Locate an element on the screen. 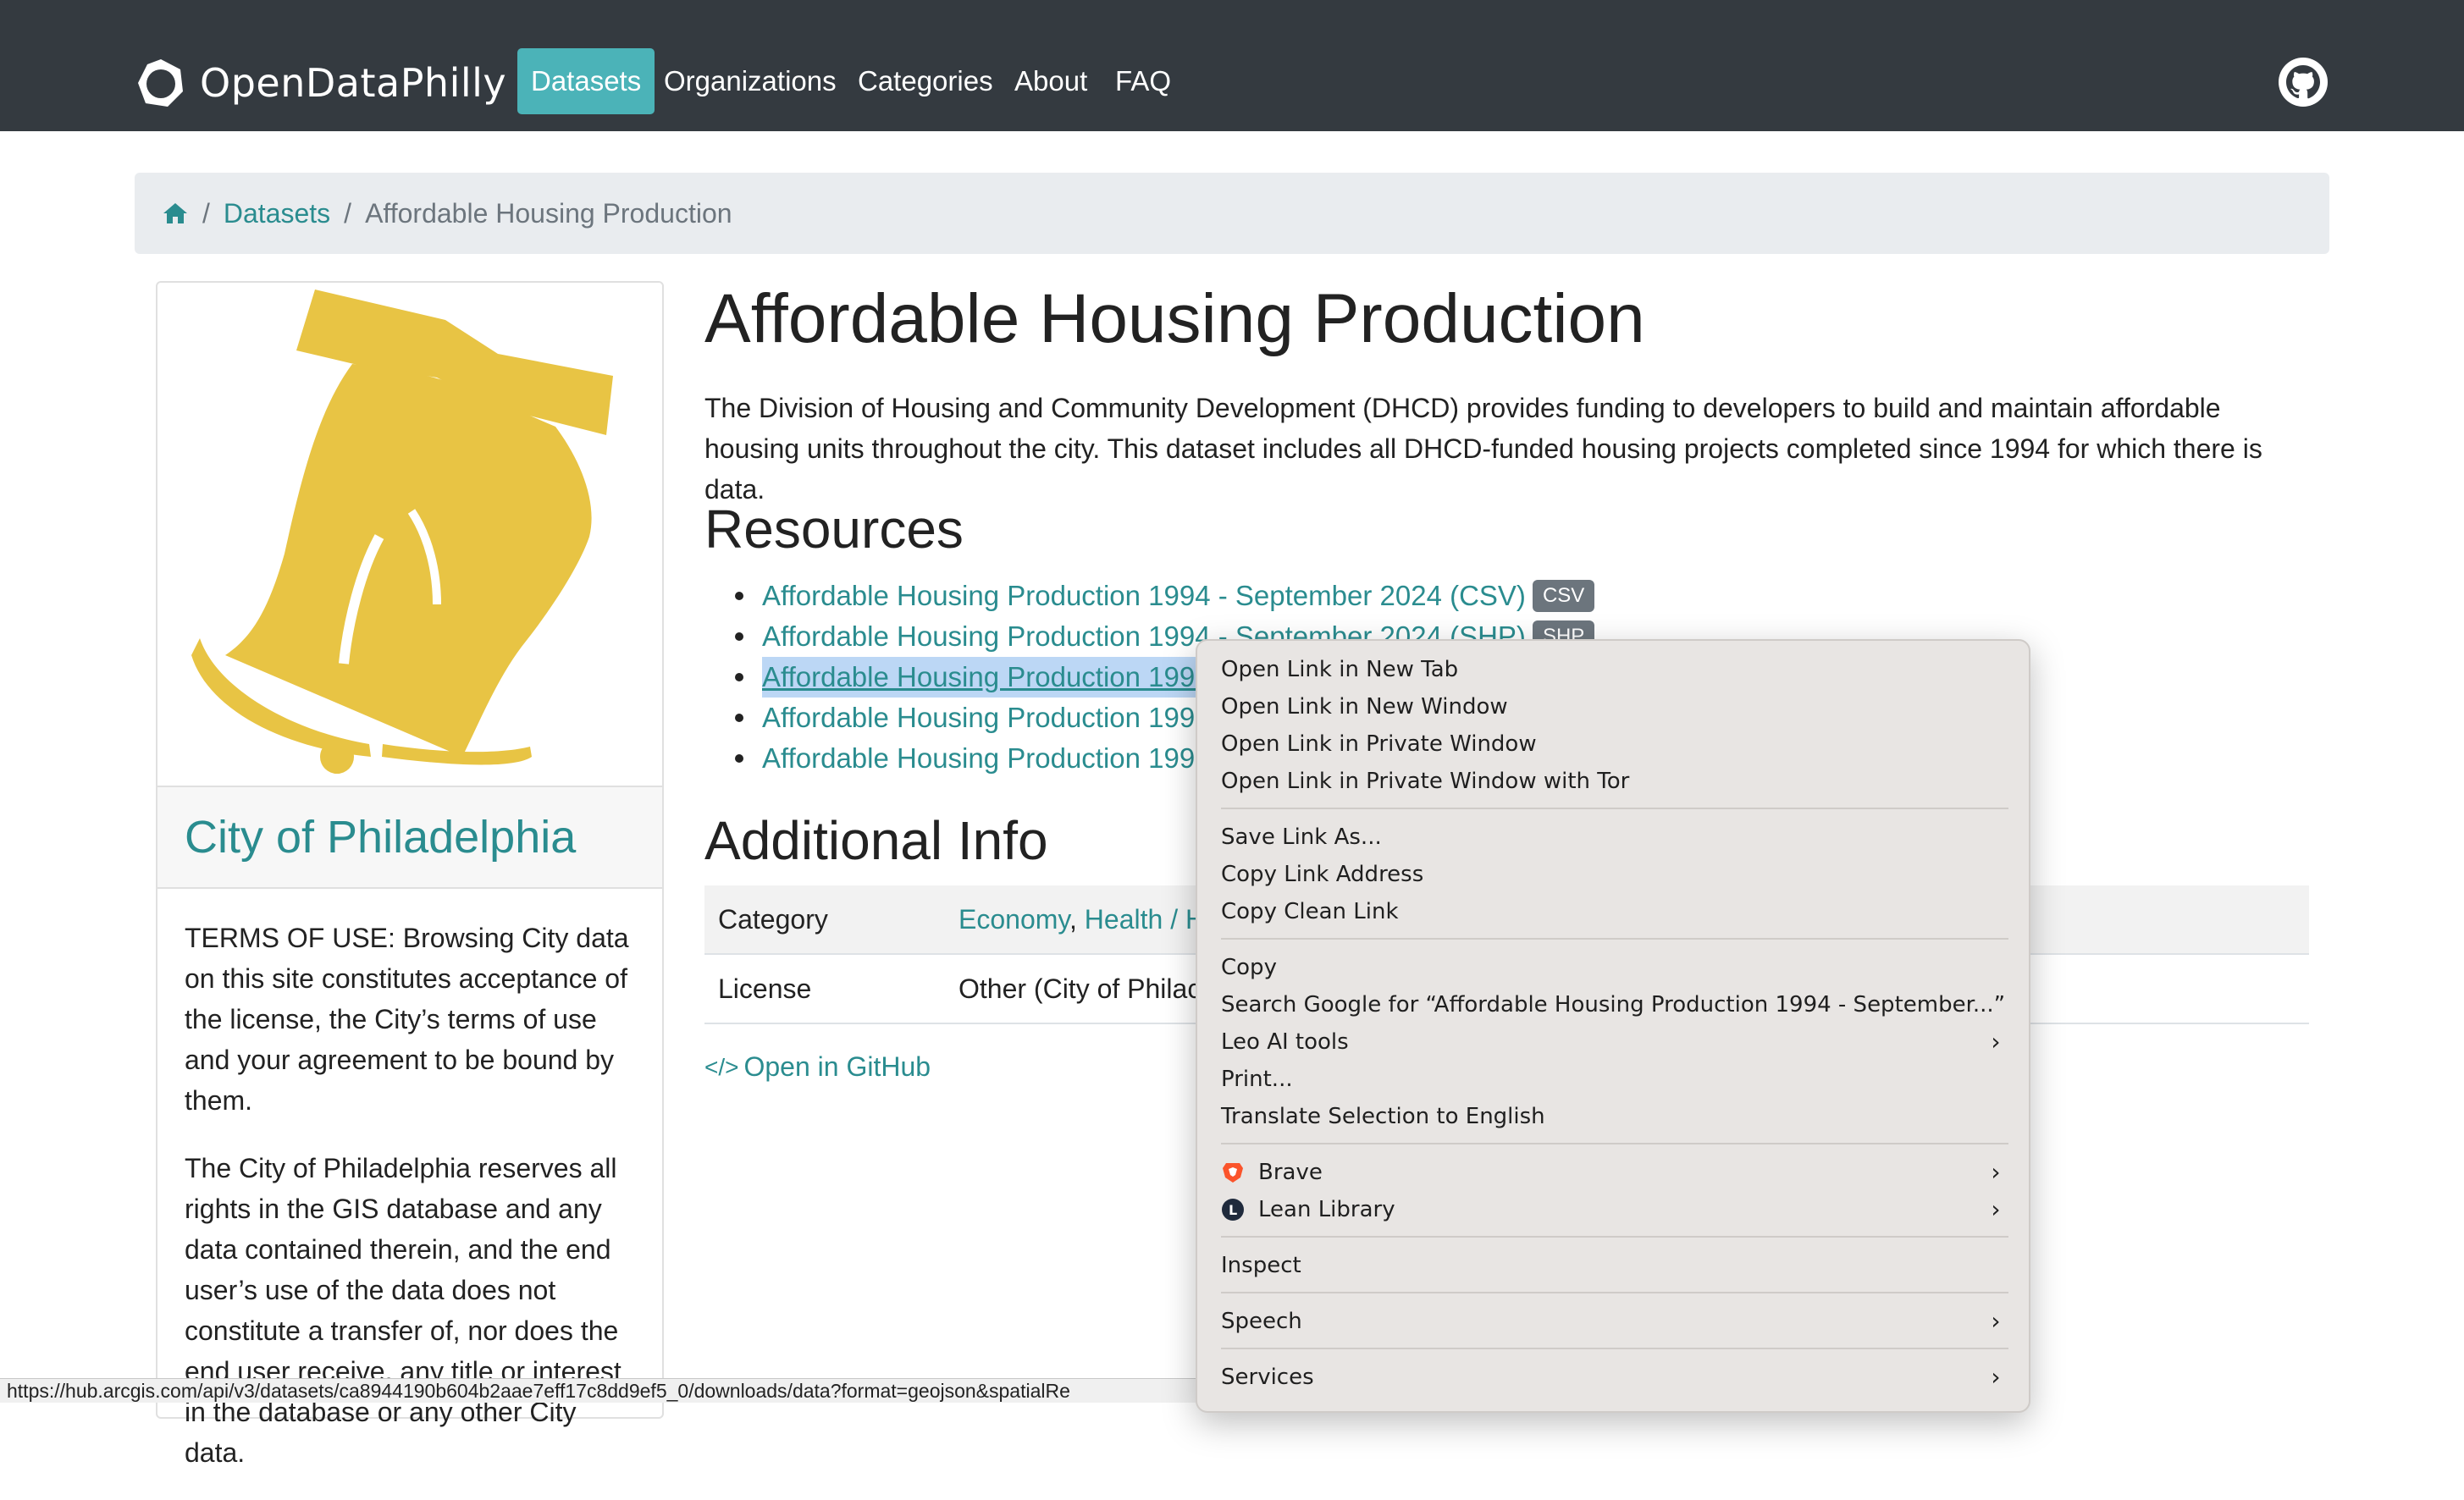 Image resolution: width=2464 pixels, height=1500 pixels. resources-heading: Resources is located at coordinates (834, 529).